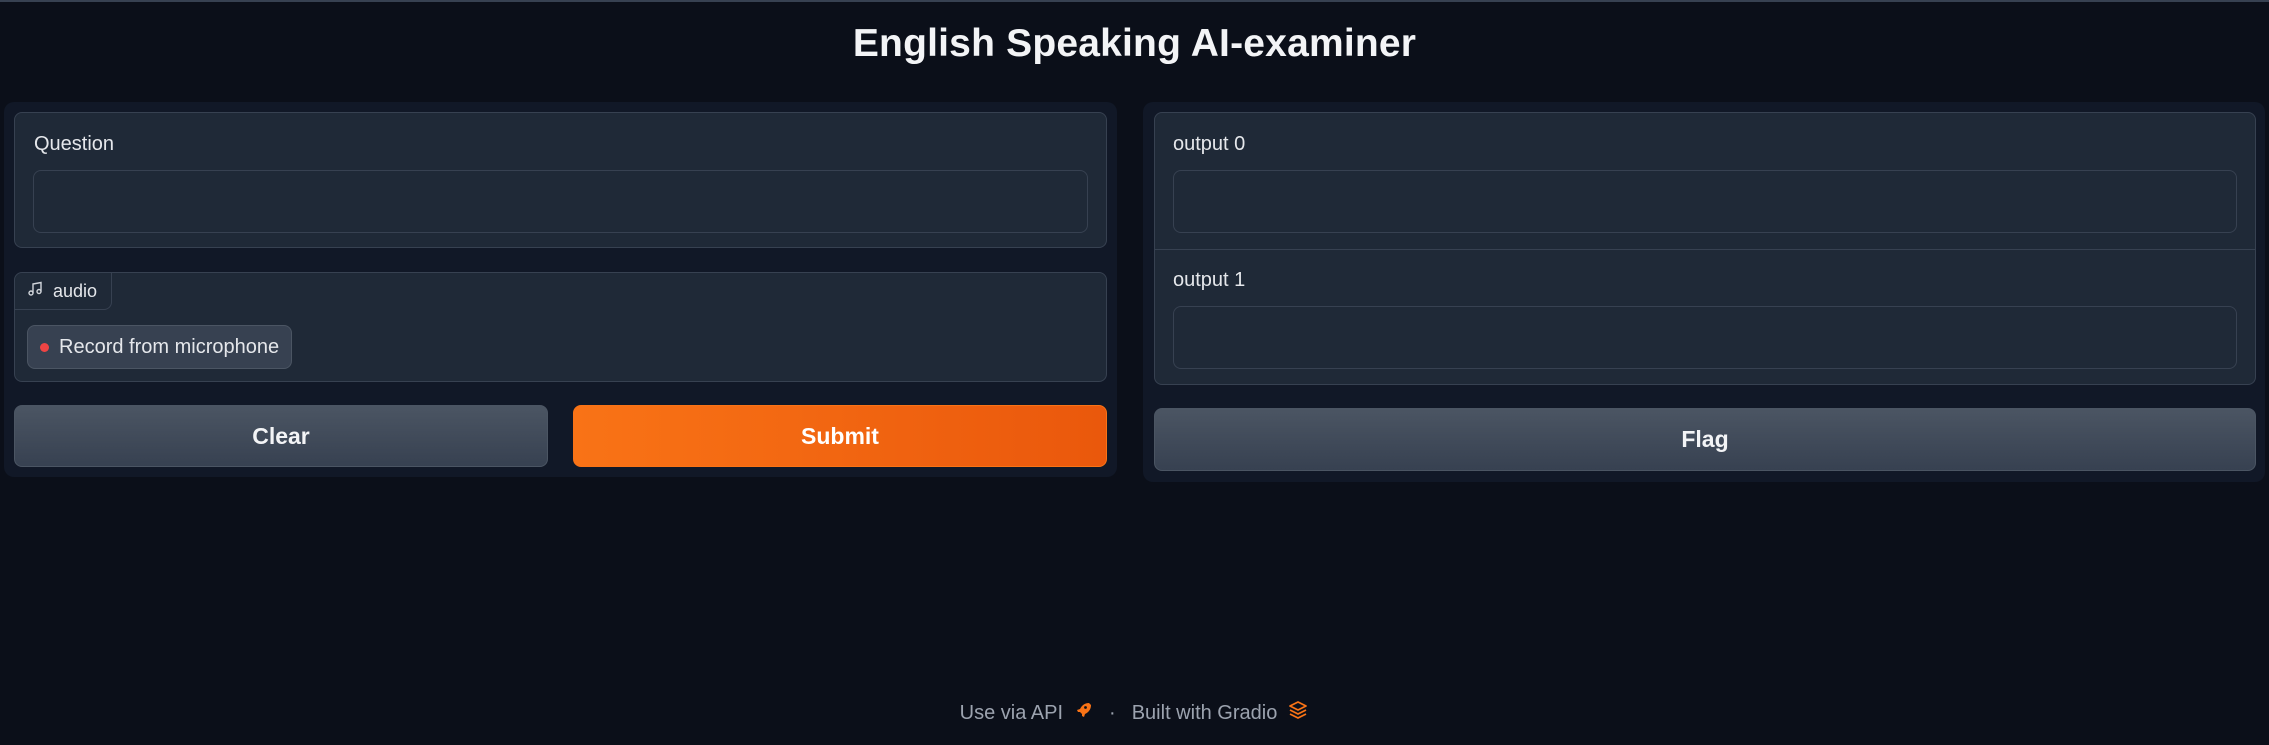  Describe the element at coordinates (1209, 280) in the screenshot. I see `output-1-label: output 1` at that location.